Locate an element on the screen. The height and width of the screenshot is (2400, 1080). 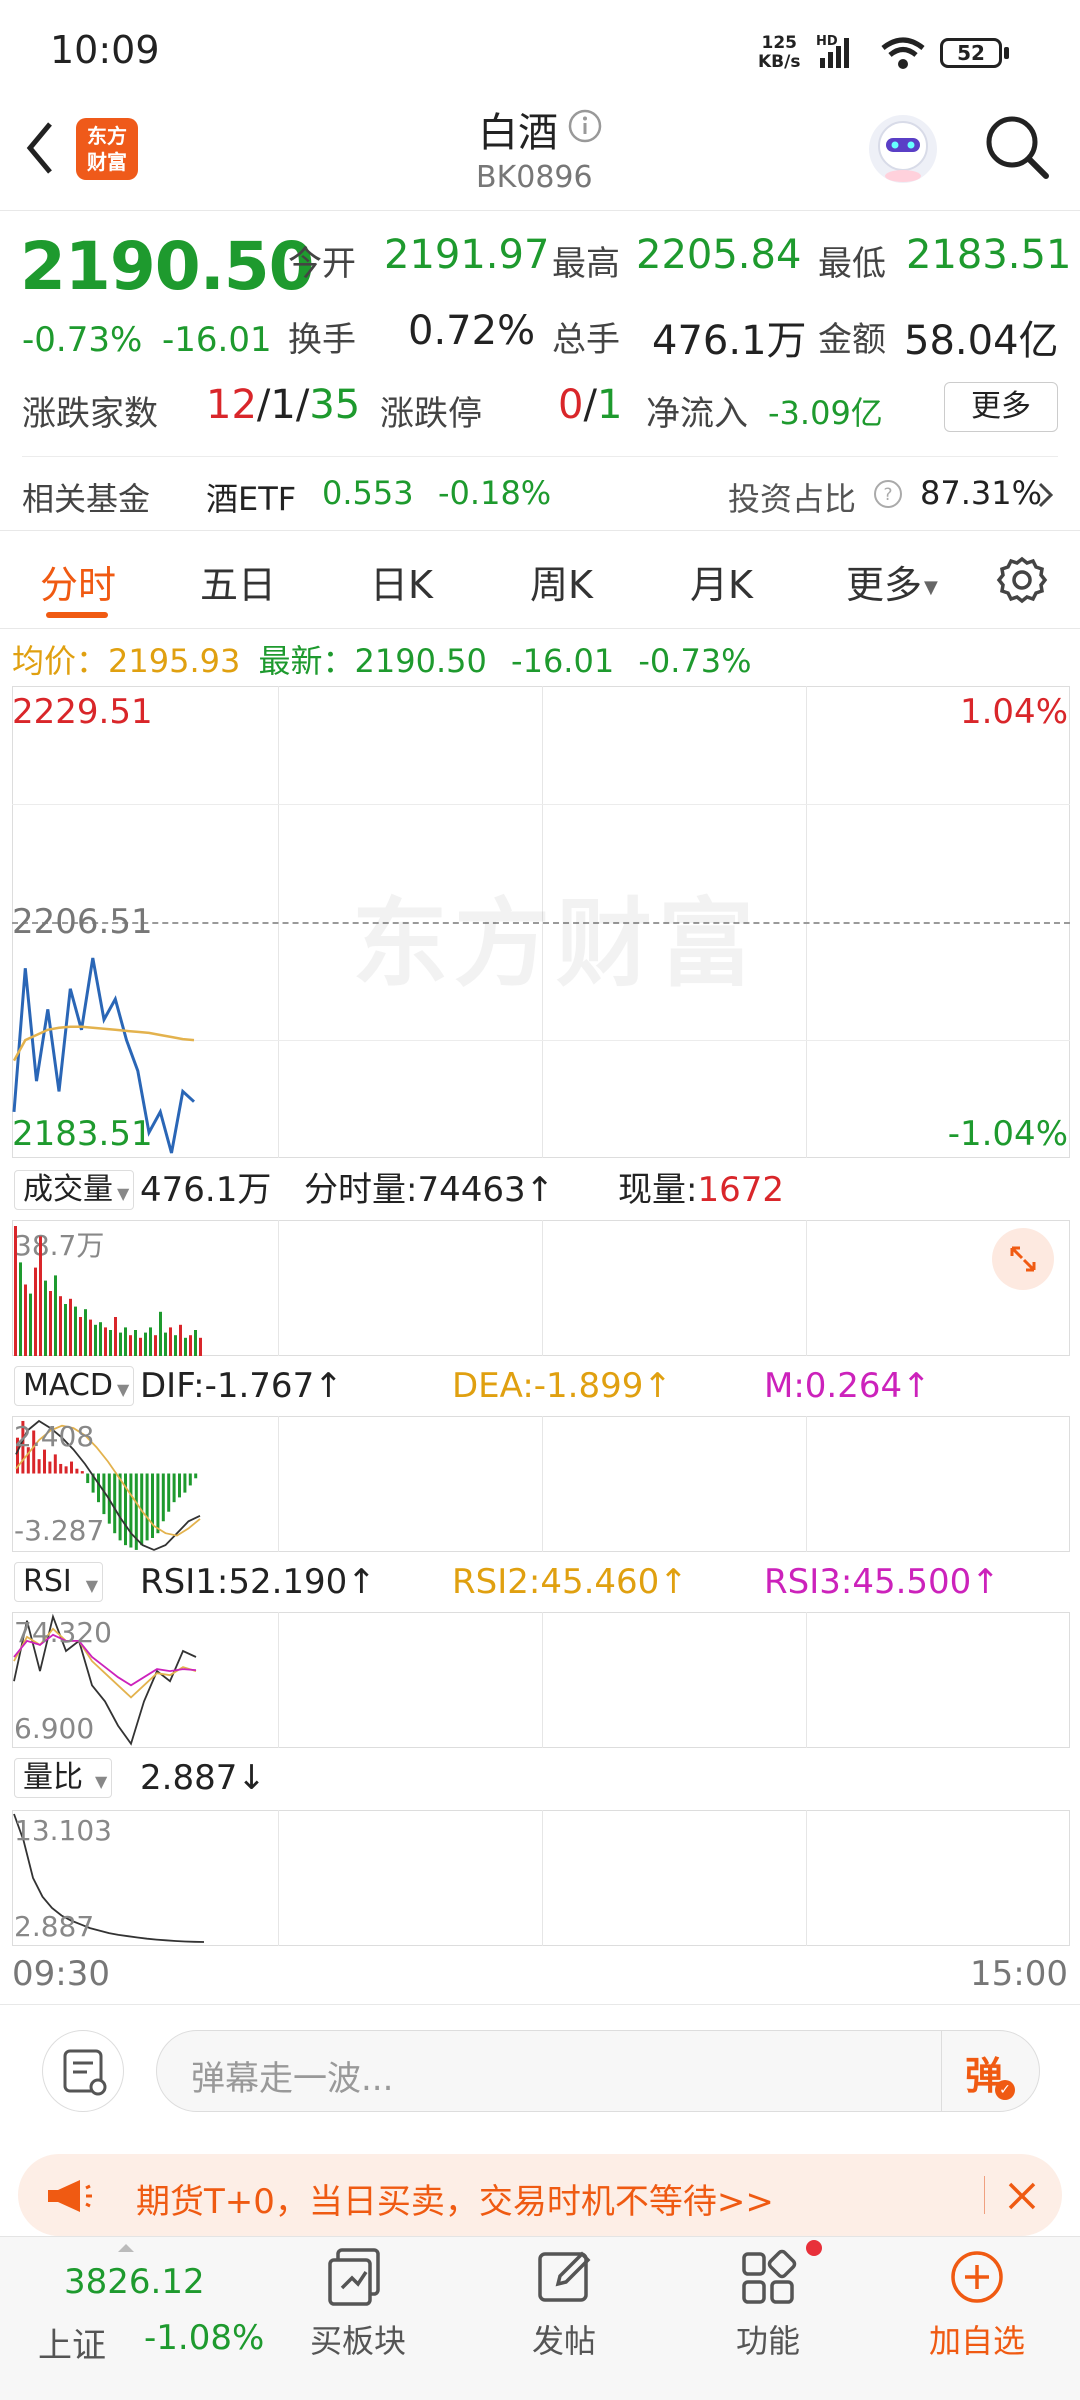
page-title: 白酒 is located at coordinates (518, 133).